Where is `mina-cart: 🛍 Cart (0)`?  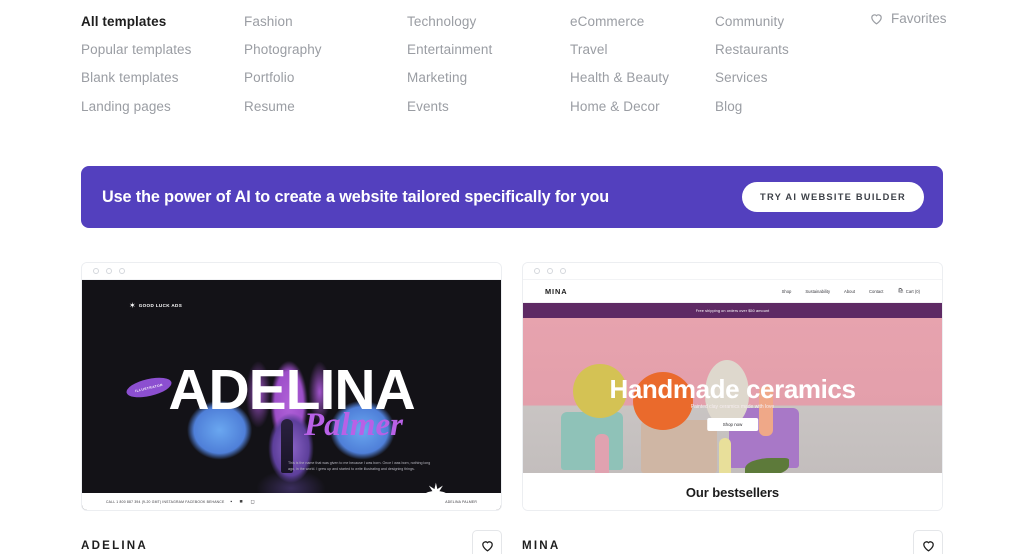 mina-cart: 🛍 Cart (0) is located at coordinates (908, 291).